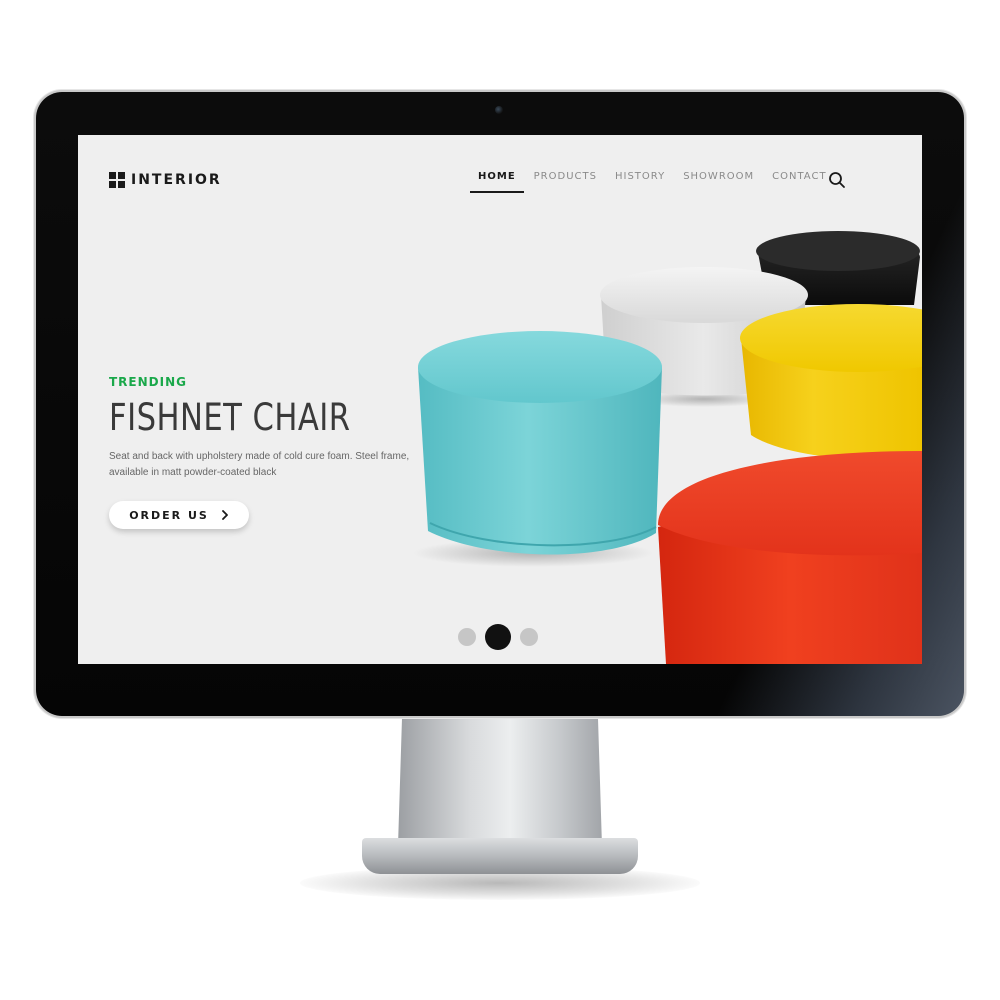 The height and width of the screenshot is (1000, 1000). What do you see at coordinates (230, 417) in the screenshot?
I see `hero-title: FISHNET CHAIR` at bounding box center [230, 417].